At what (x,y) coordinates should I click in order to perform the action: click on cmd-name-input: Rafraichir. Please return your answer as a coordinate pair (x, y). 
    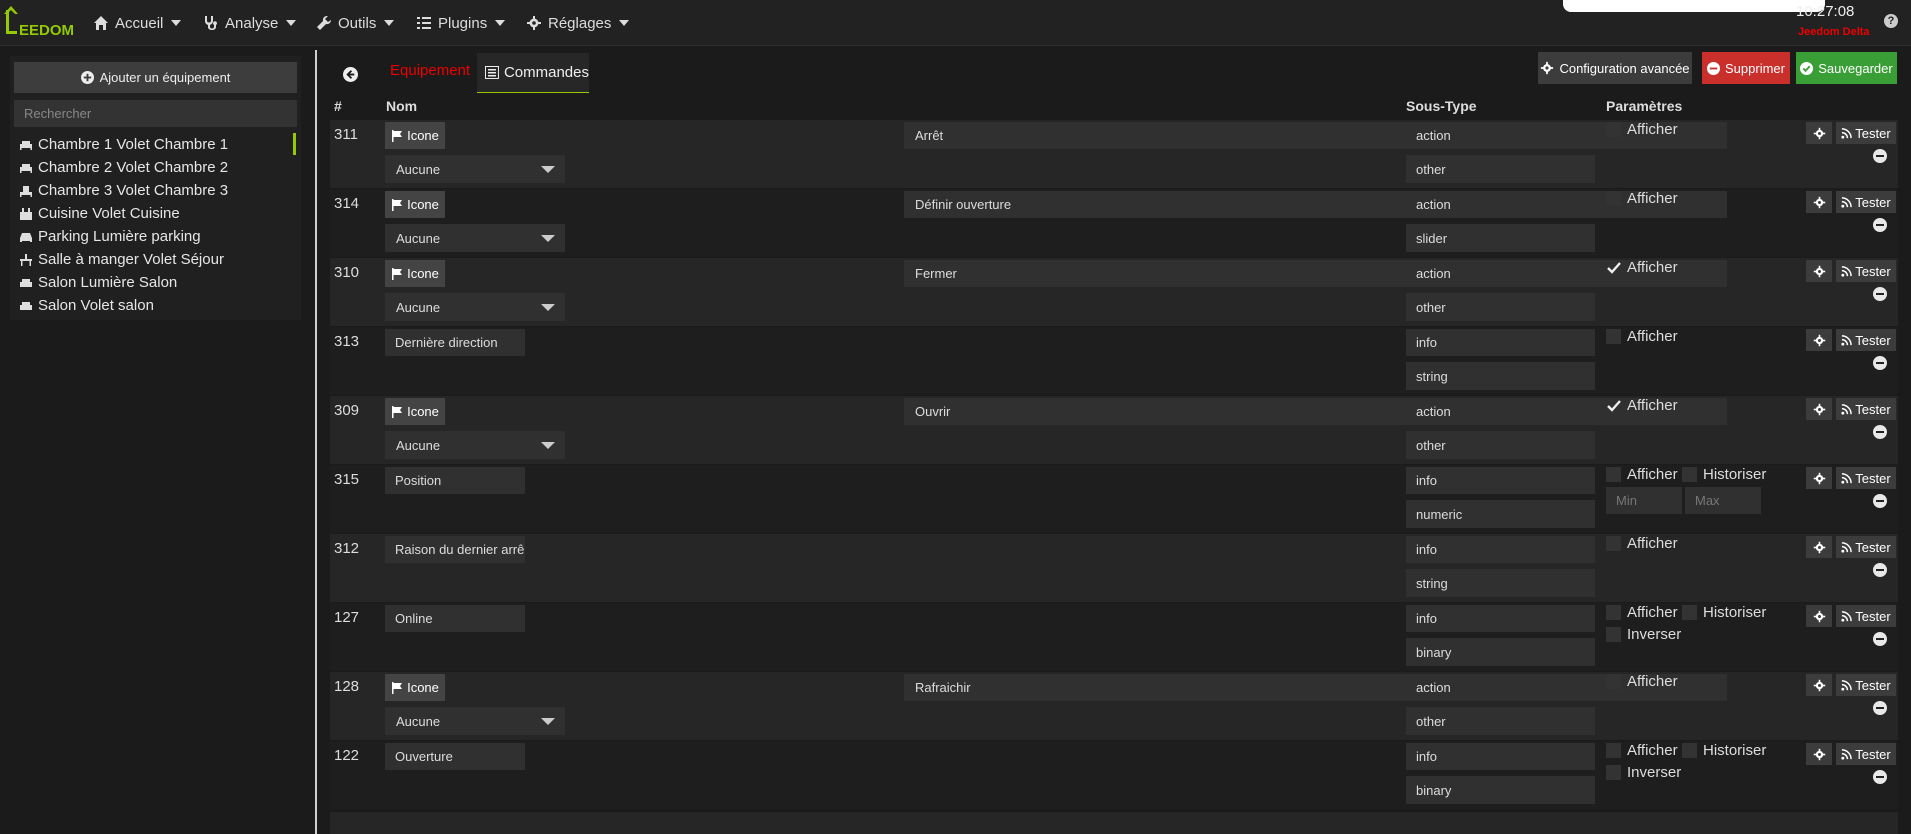
    Looking at the image, I should click on (1315, 687).